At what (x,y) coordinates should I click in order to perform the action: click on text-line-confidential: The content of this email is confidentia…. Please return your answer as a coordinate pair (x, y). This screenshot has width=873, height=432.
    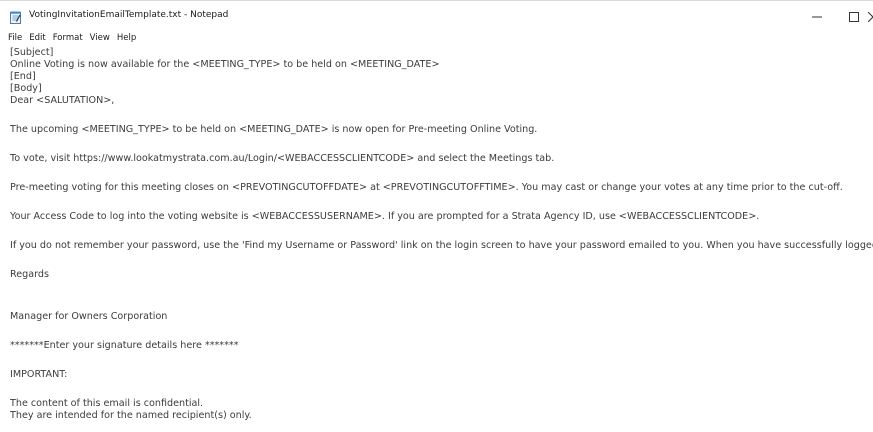
    Looking at the image, I should click on (107, 403).